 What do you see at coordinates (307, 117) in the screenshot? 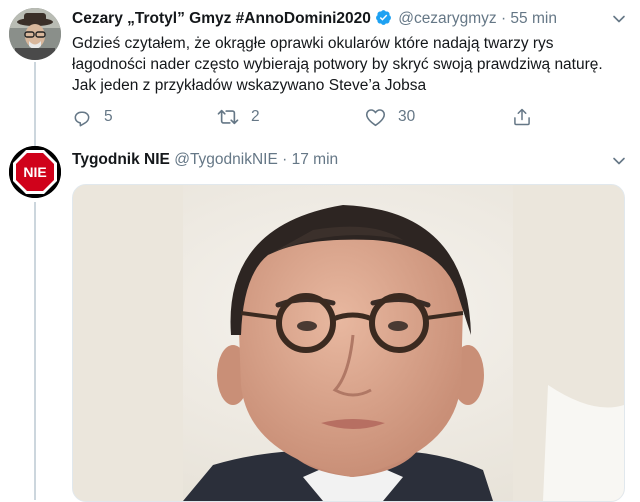
I see `tweet-actions: 5 2 30` at bounding box center [307, 117].